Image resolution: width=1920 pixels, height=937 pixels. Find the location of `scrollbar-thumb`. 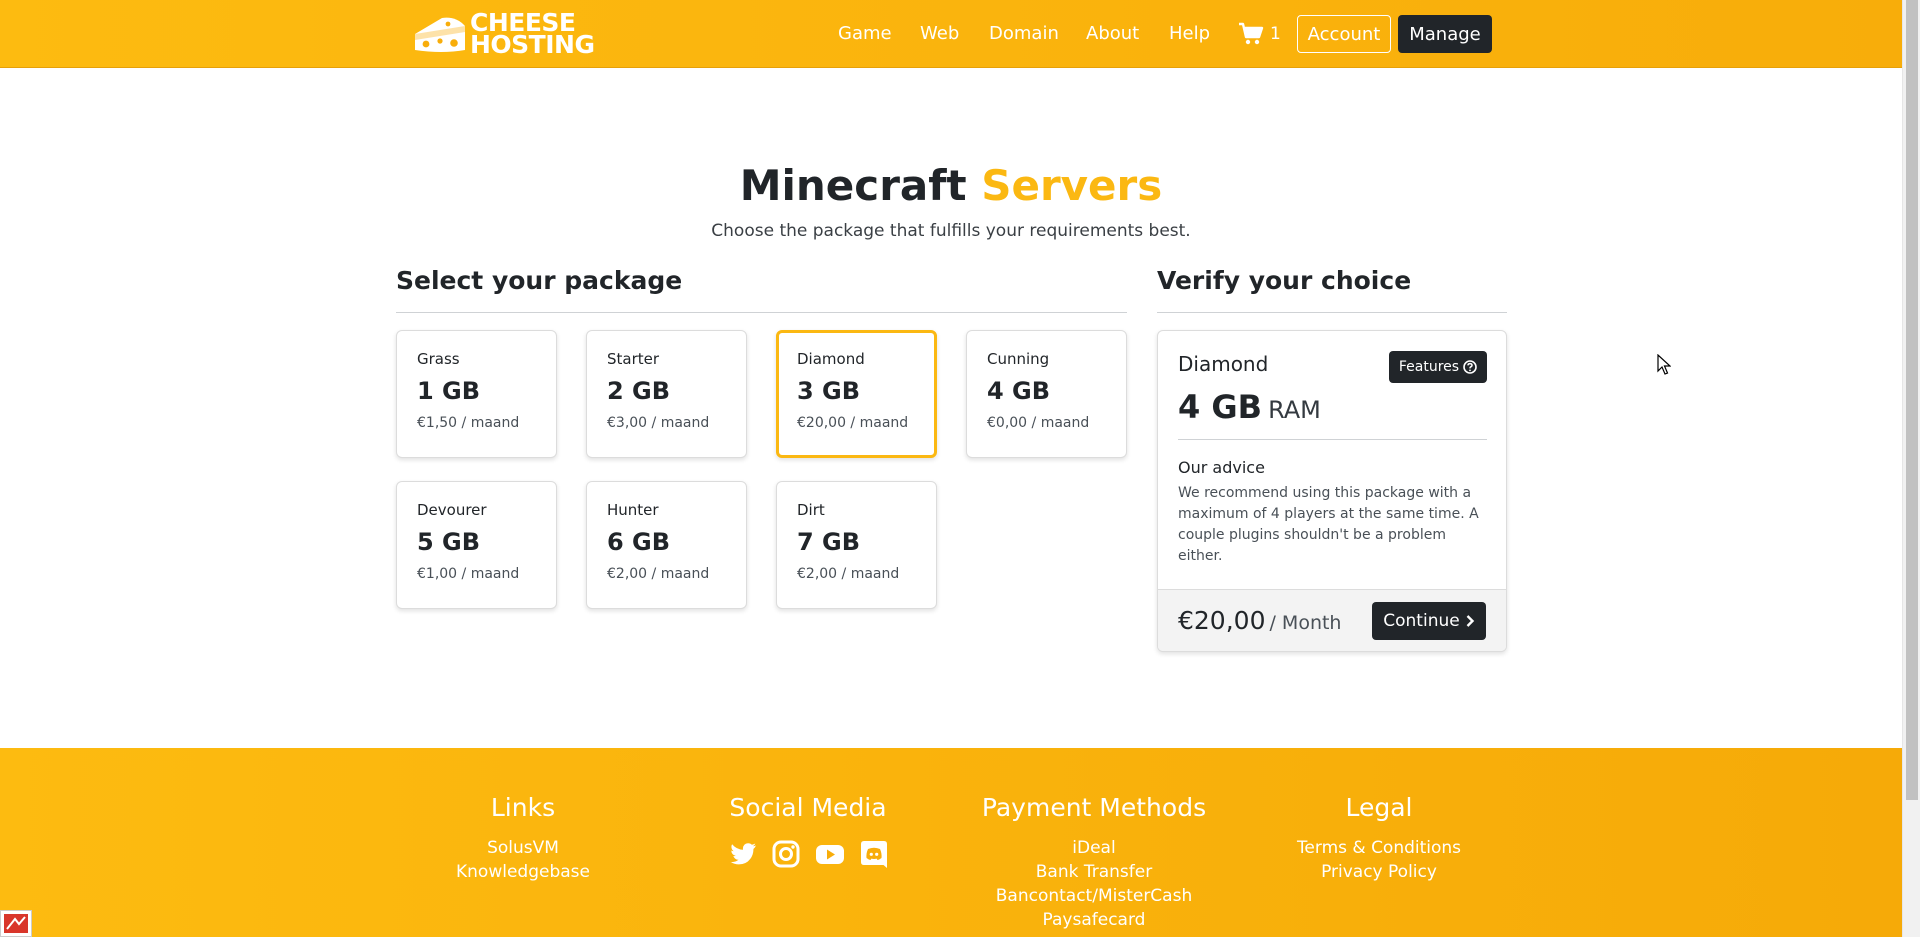

scrollbar-thumb is located at coordinates (1912, 400).